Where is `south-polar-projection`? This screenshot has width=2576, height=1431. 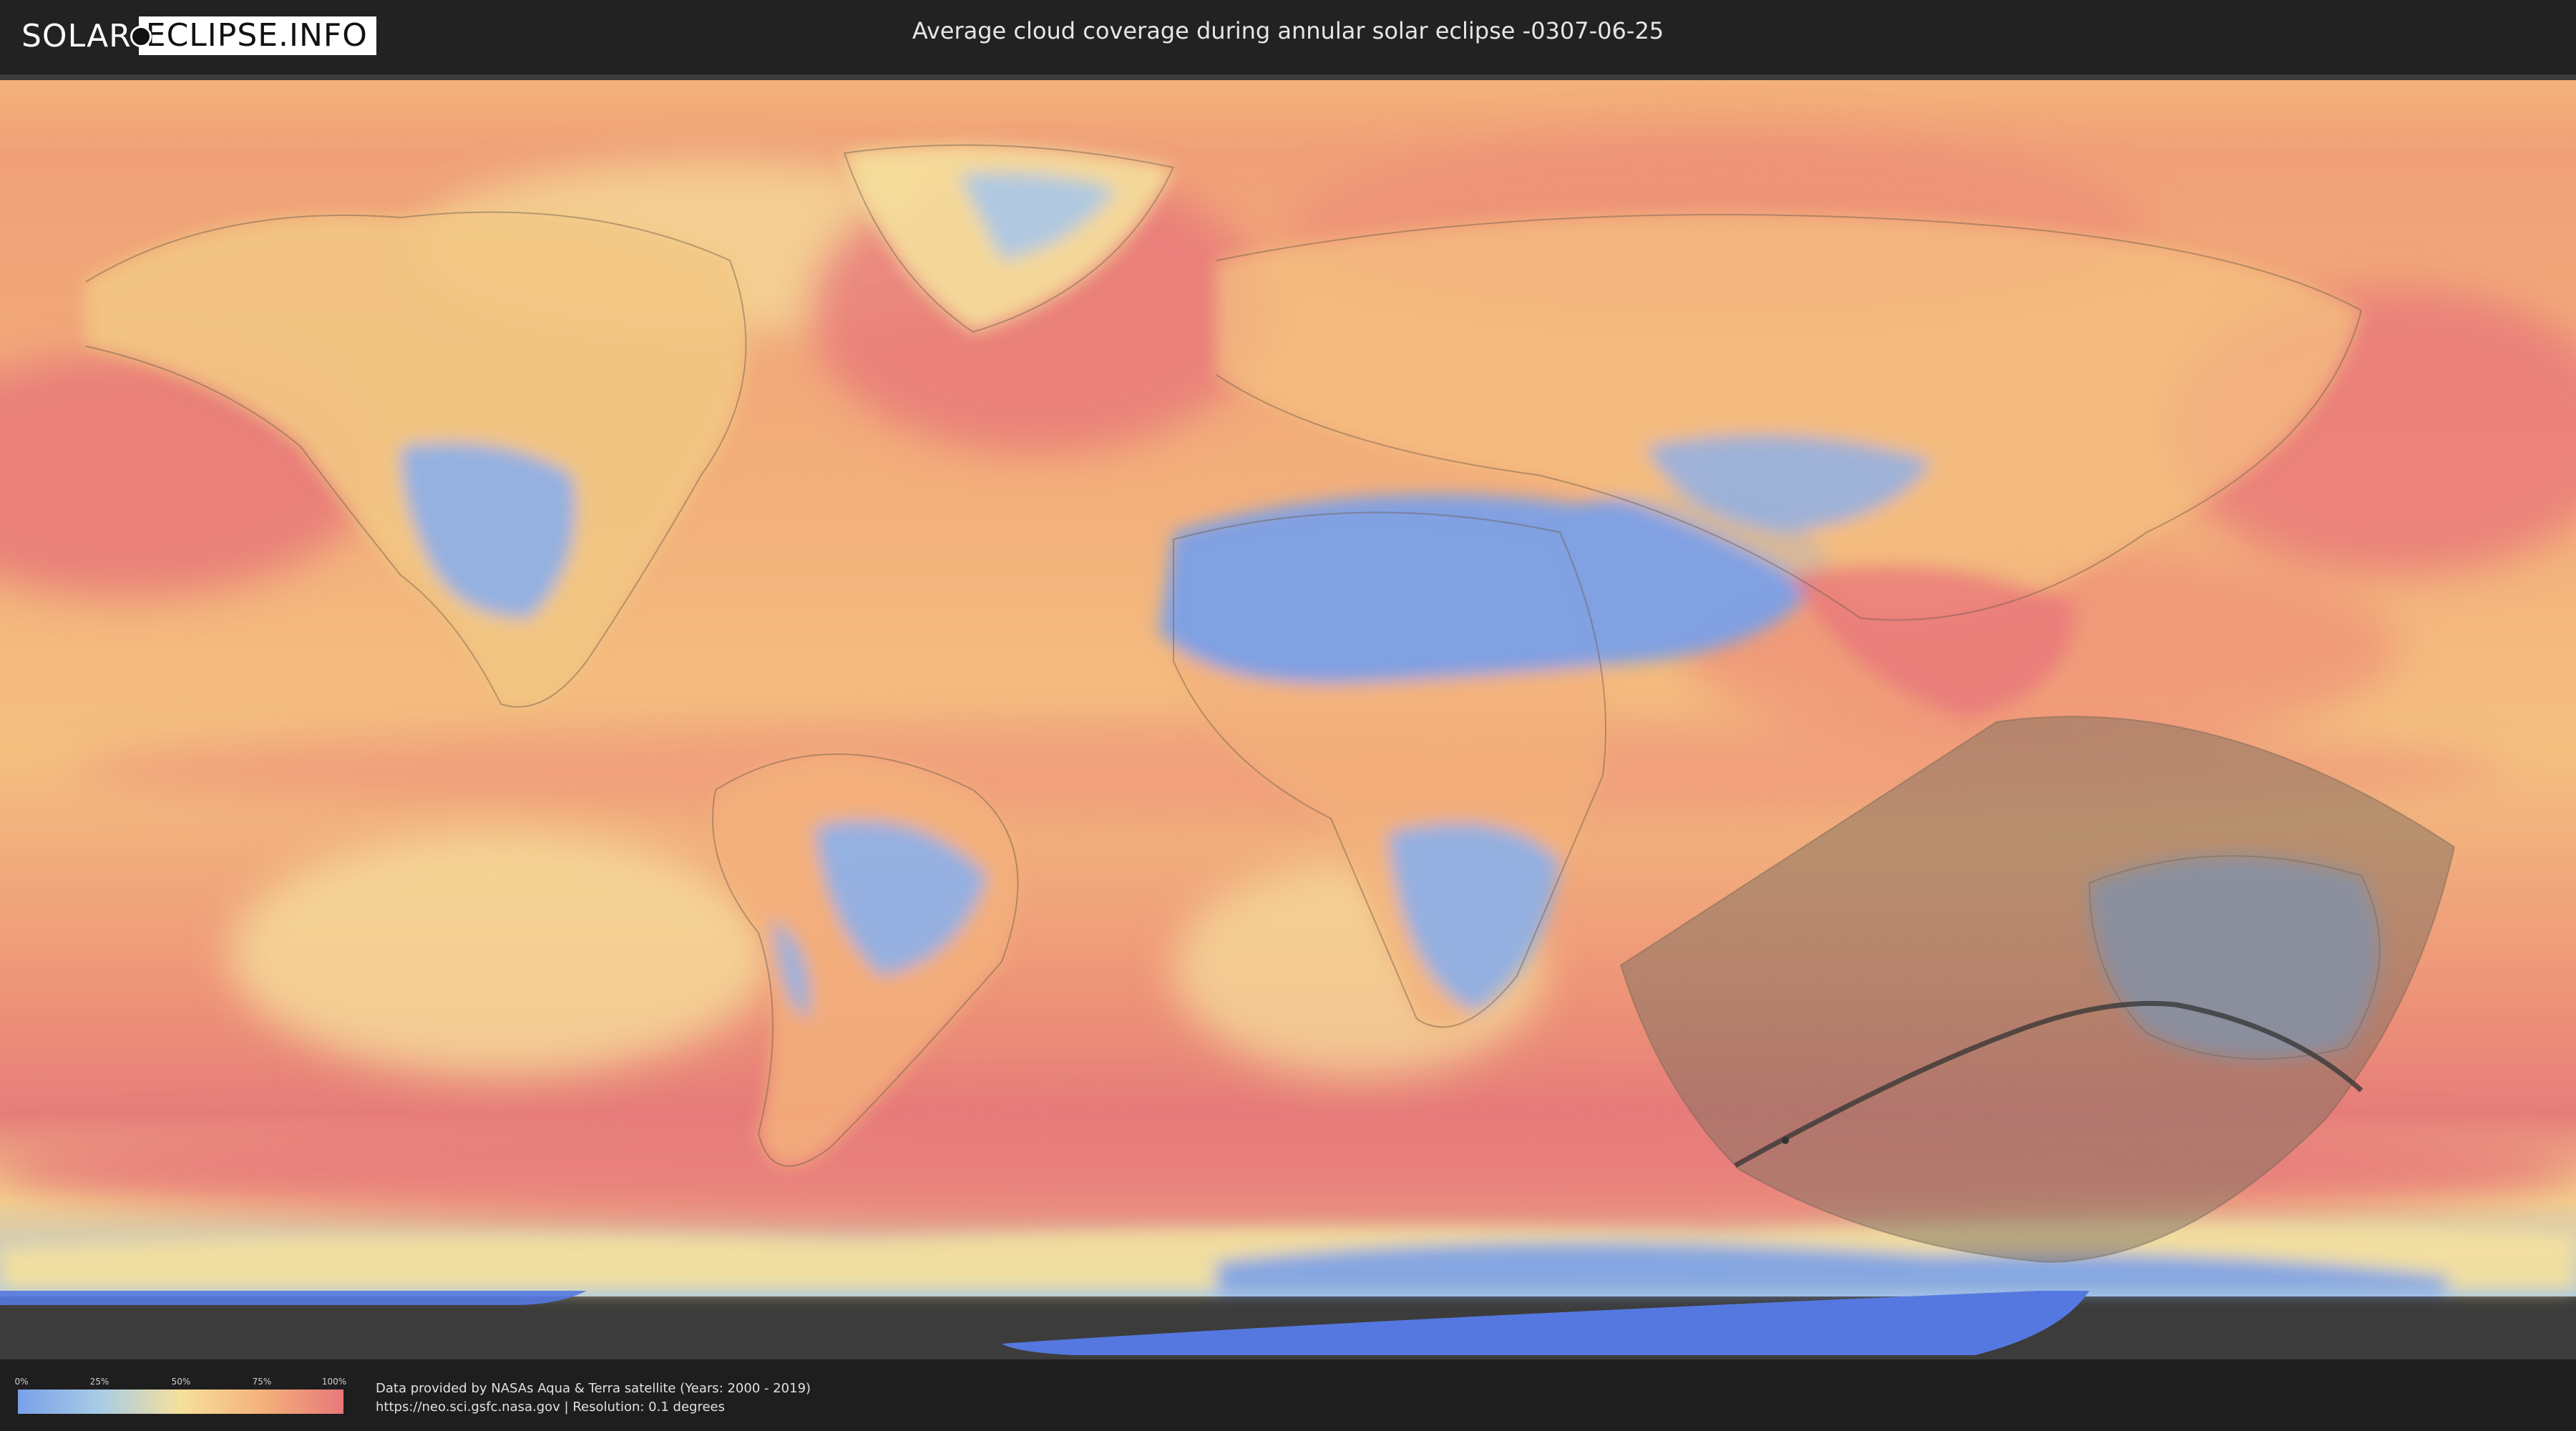
south-polar-projection is located at coordinates (1546, 1323).